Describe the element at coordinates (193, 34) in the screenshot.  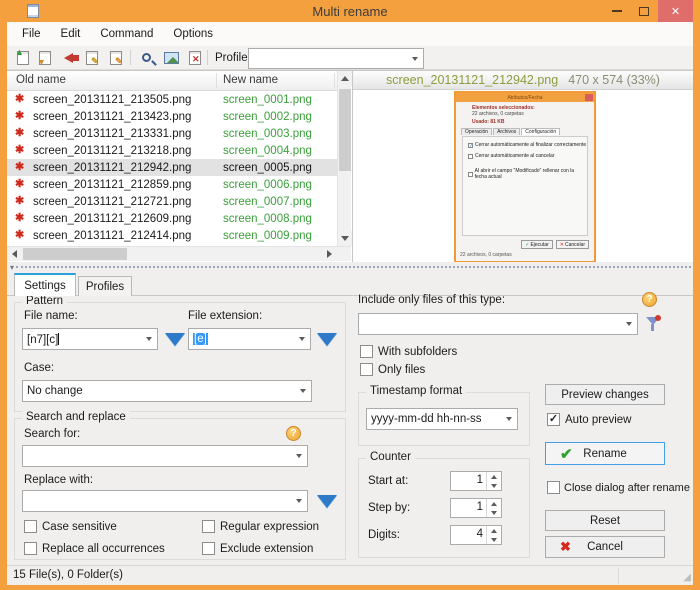
I see `menu-options: Options` at that location.